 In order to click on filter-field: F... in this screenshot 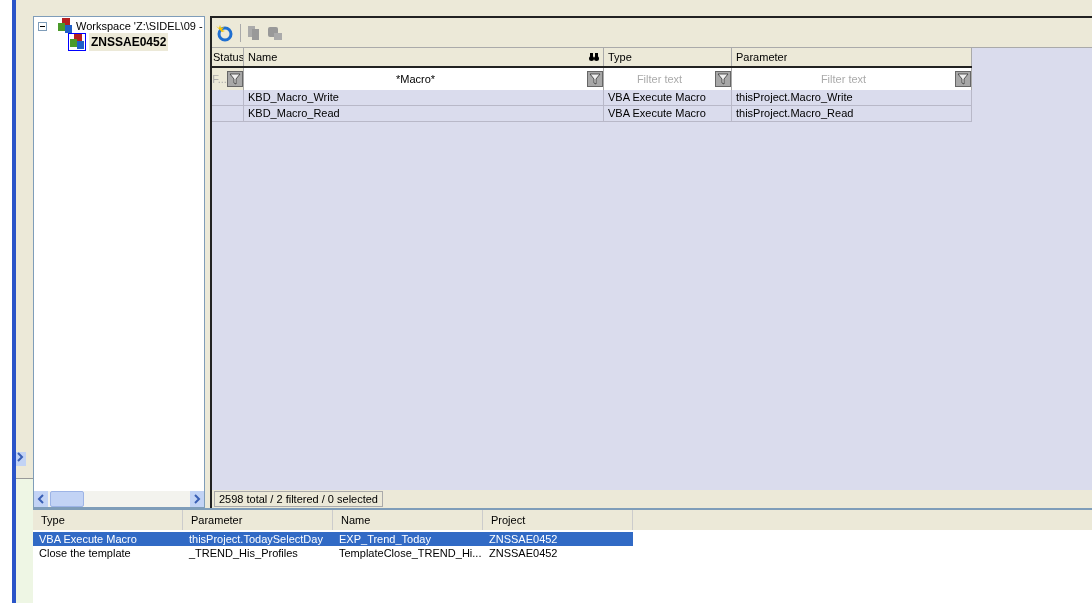, I will do `click(228, 79)`.